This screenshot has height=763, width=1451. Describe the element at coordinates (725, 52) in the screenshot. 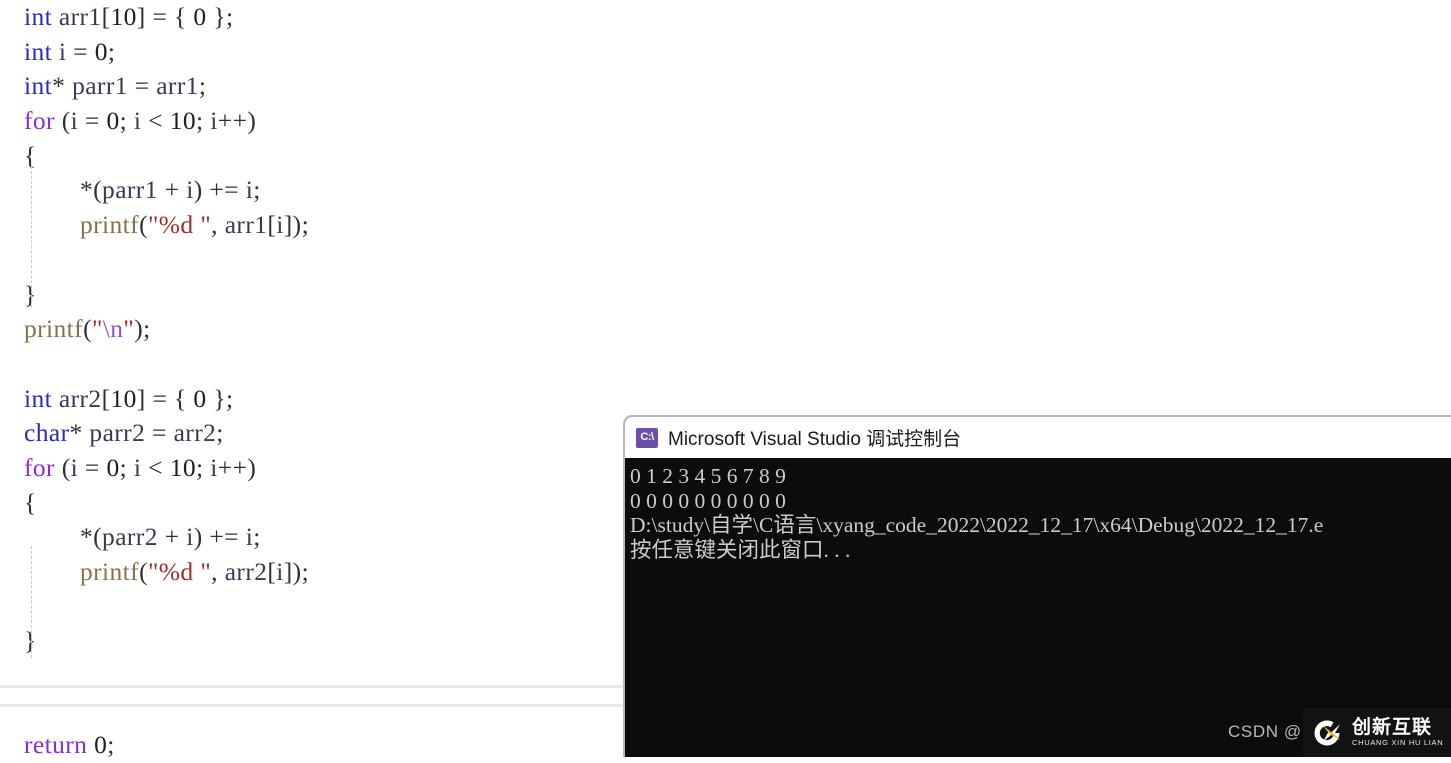

I see `code-line: int i = 0;` at that location.